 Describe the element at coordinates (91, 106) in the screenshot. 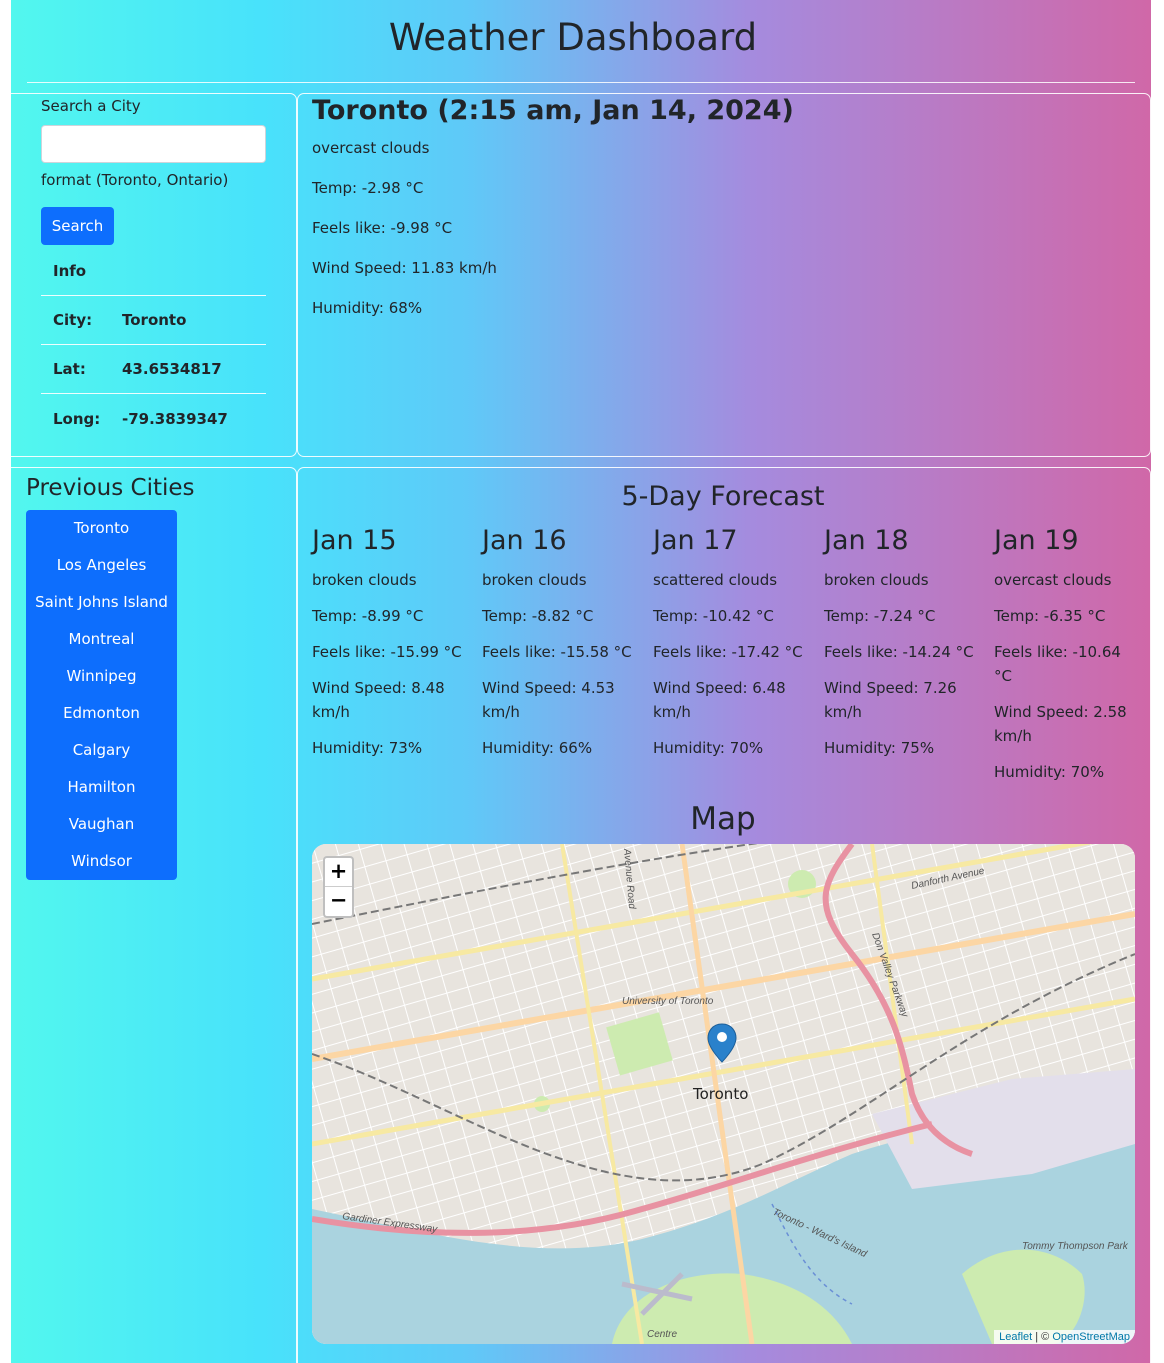

I see `search-label: Search a City` at that location.